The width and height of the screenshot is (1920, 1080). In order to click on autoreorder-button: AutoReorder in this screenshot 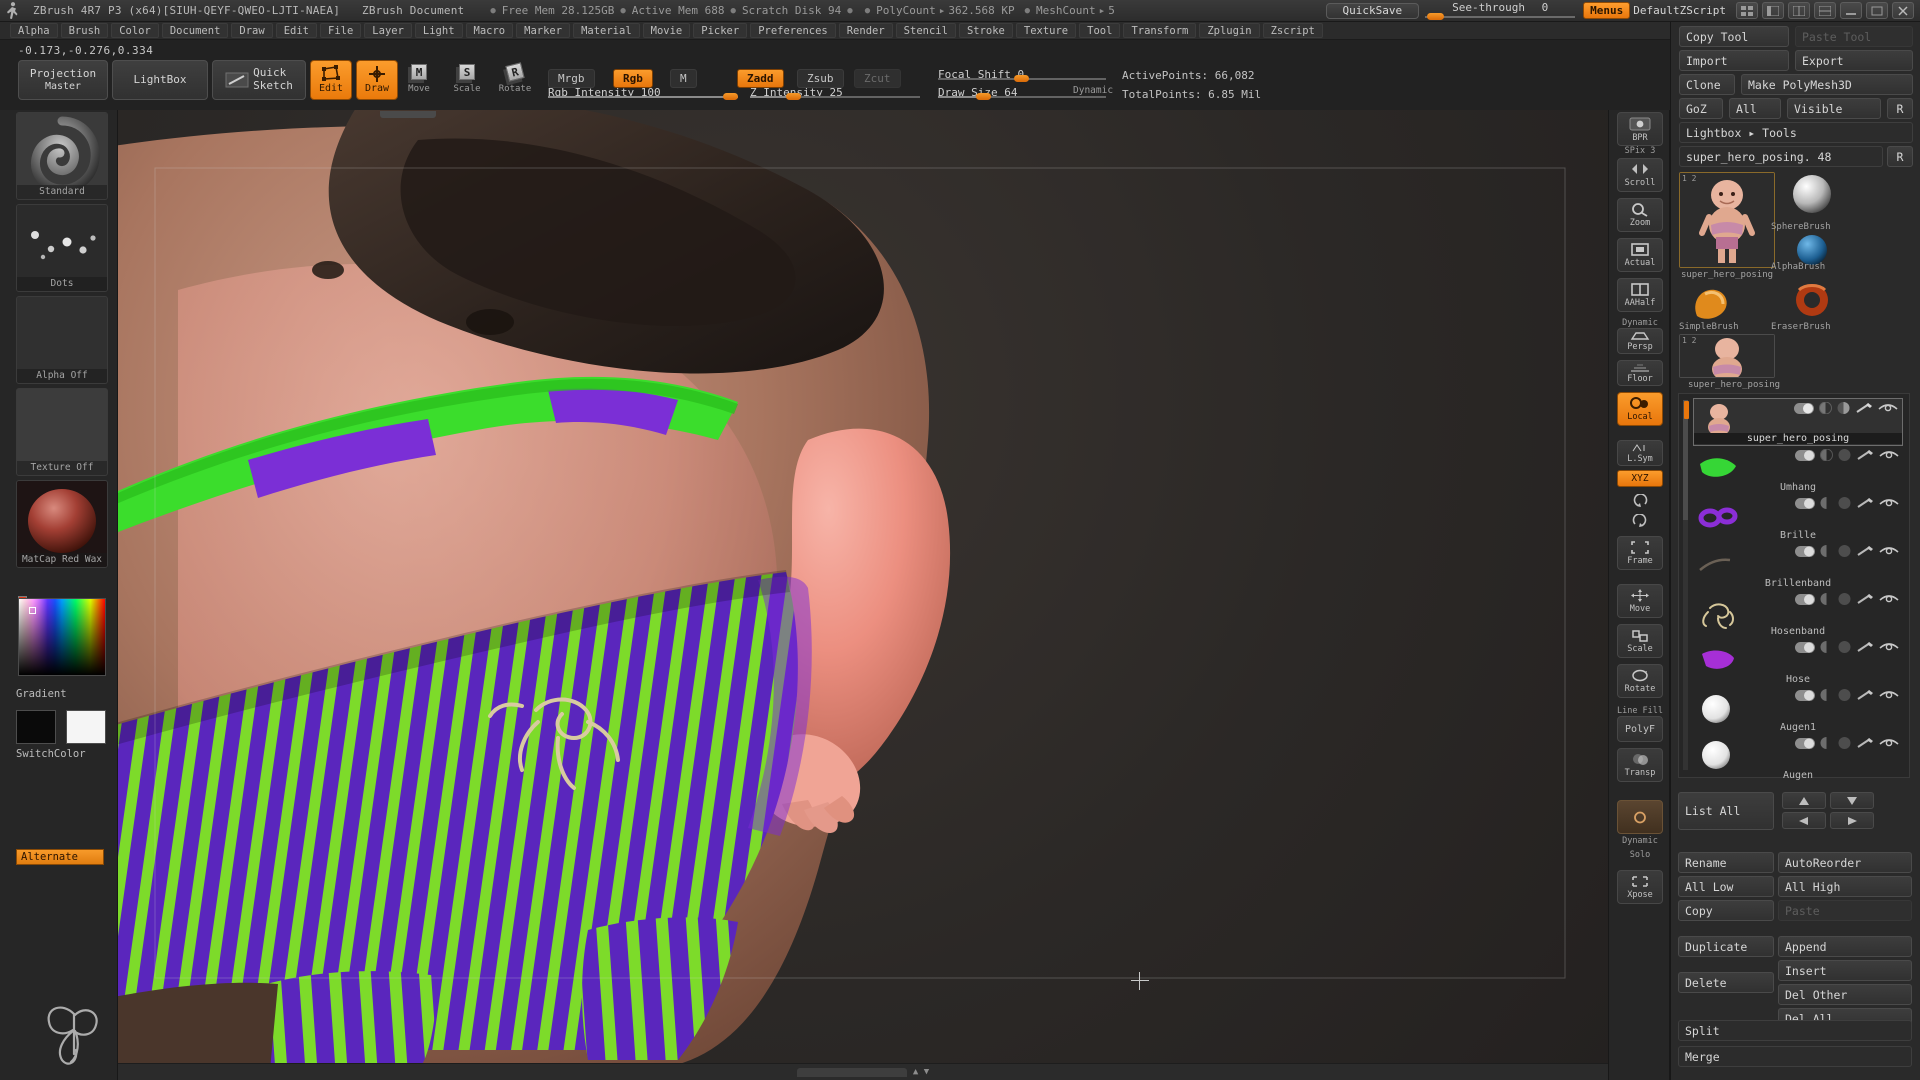, I will do `click(1845, 862)`.